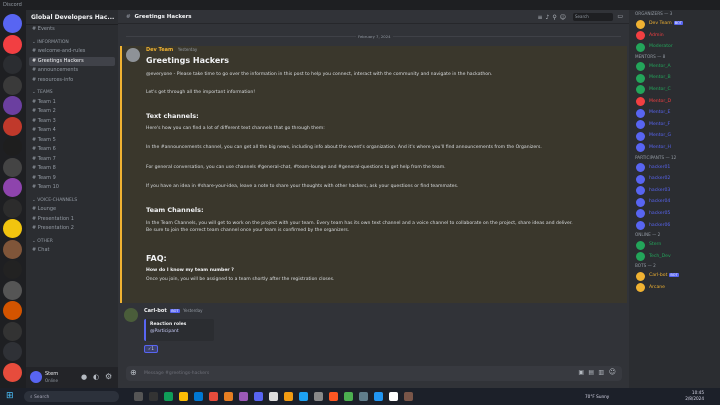 The height and width of the screenshot is (405, 720). What do you see at coordinates (674, 125) in the screenshot?
I see `member-item: Mentor_F` at bounding box center [674, 125].